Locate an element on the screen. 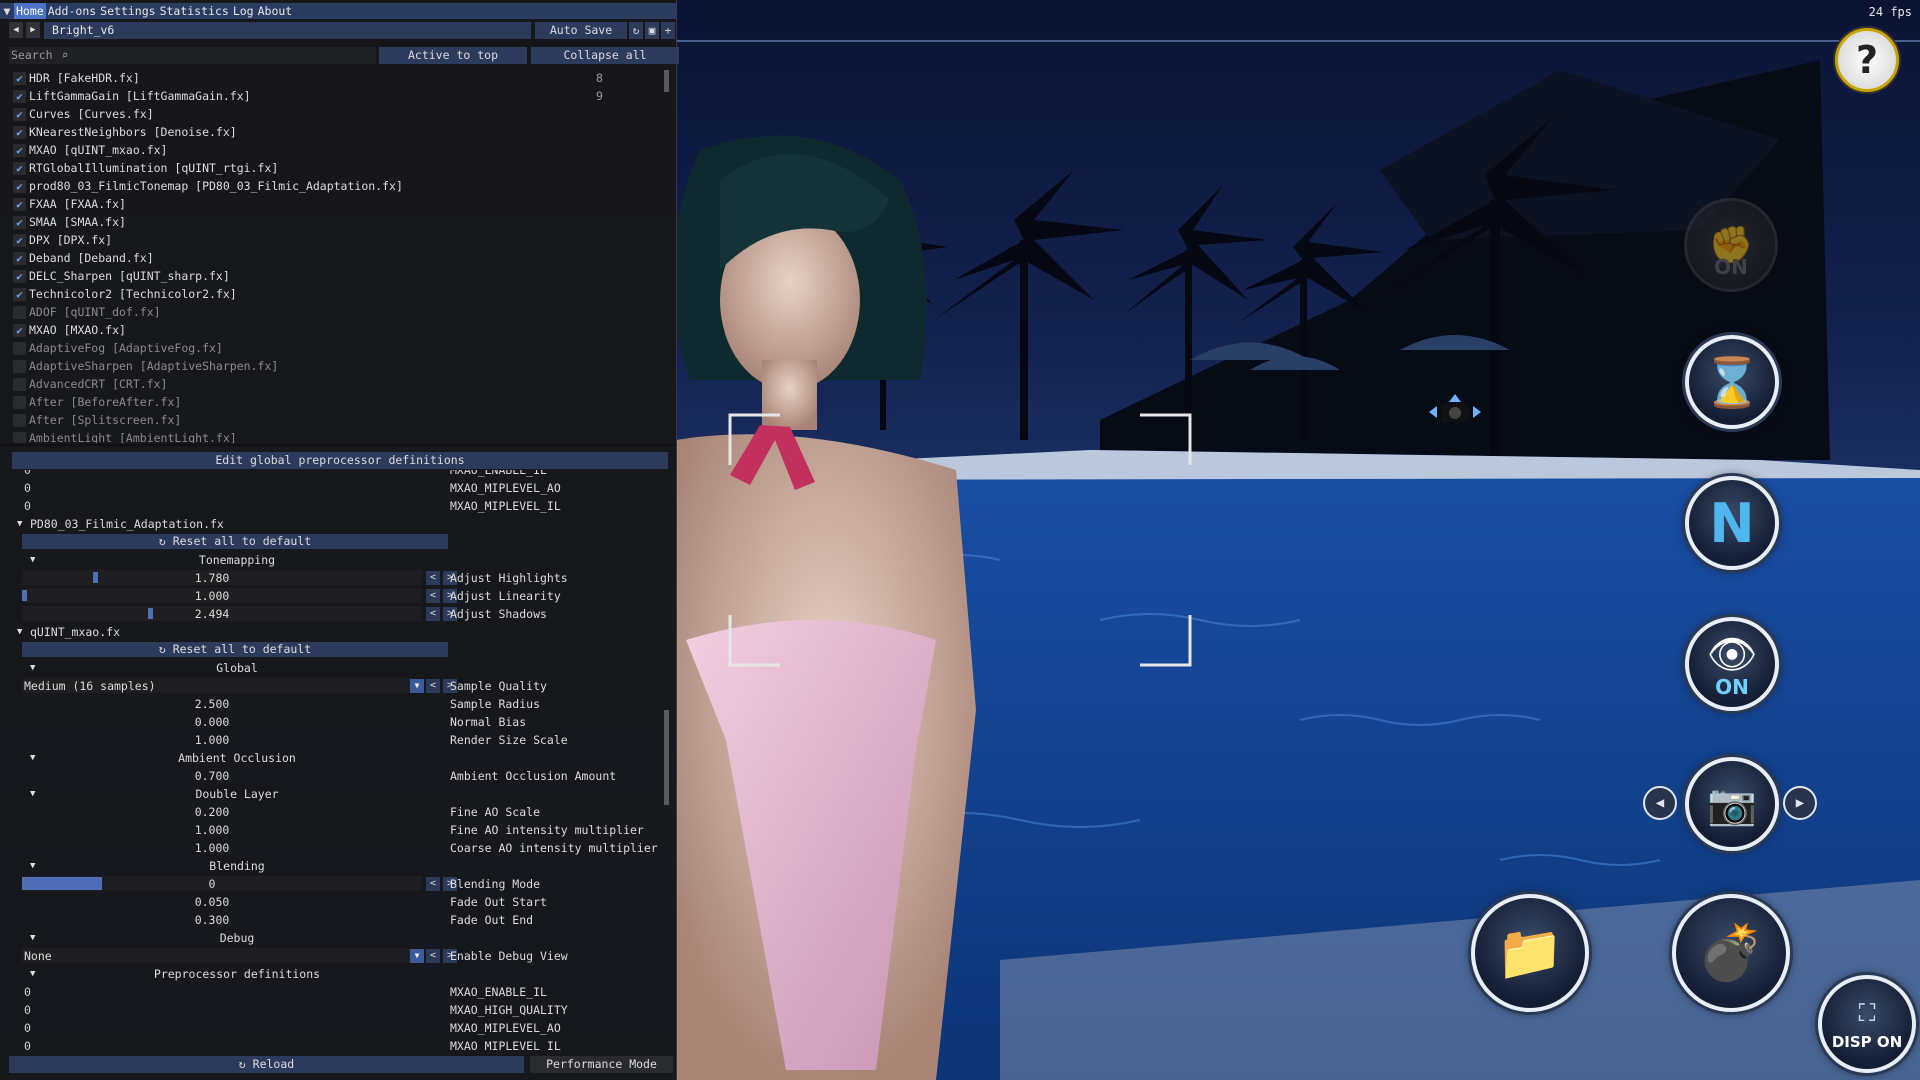 The width and height of the screenshot is (1920, 1080). effect-item: ✔ KNearestNeighbors [Denoise.fx] is located at coordinates (329, 132).